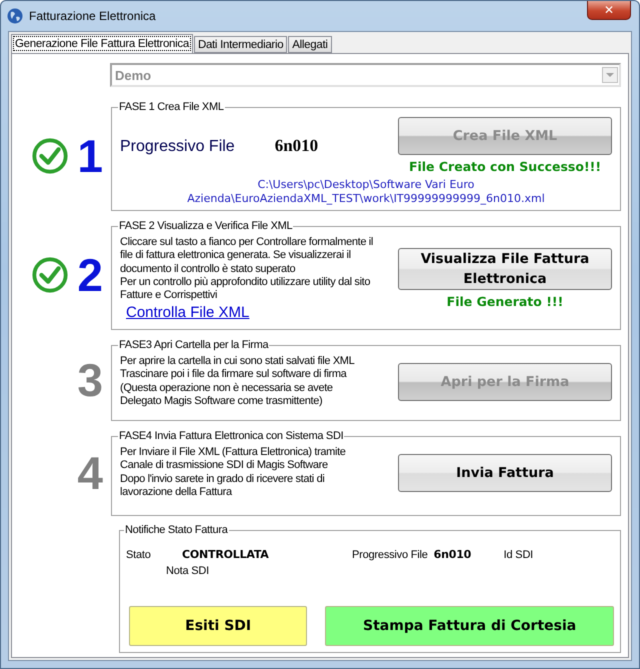 This screenshot has height=669, width=640. Describe the element at coordinates (92, 16) in the screenshot. I see `window-title: Fatturazione Elettronica` at that location.